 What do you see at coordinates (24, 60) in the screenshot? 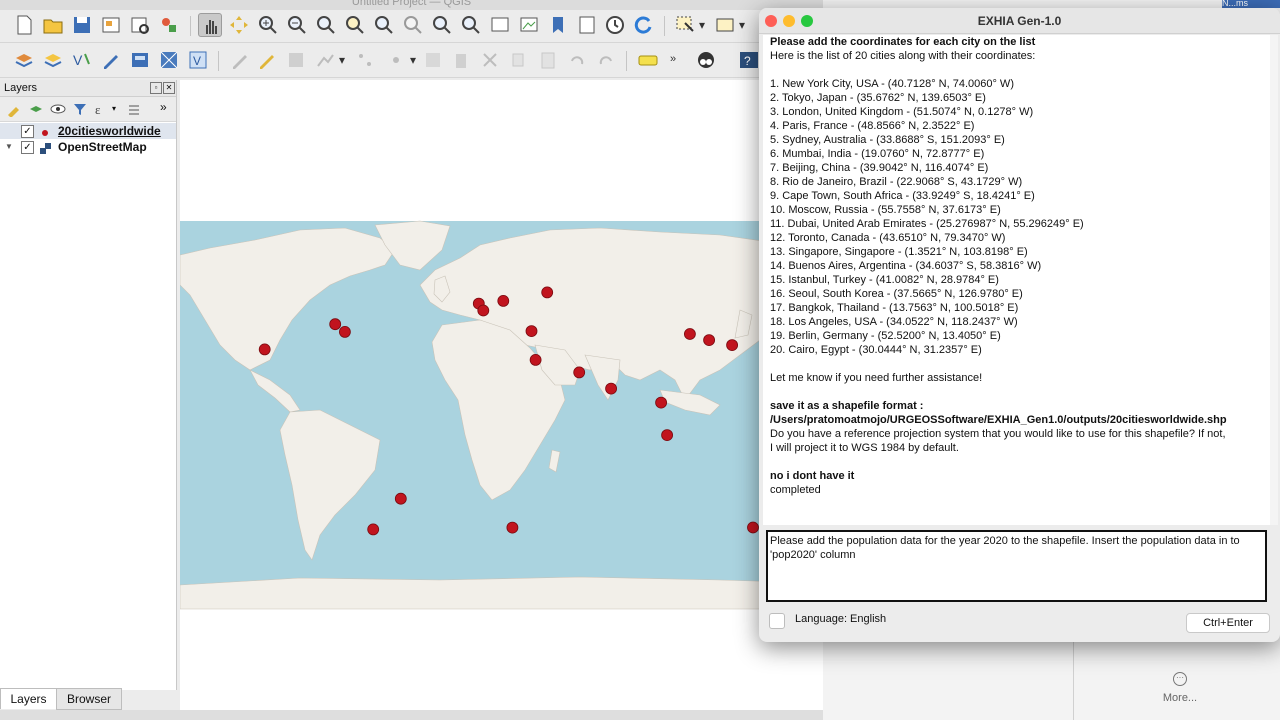
I see `add-layer-icon` at bounding box center [24, 60].